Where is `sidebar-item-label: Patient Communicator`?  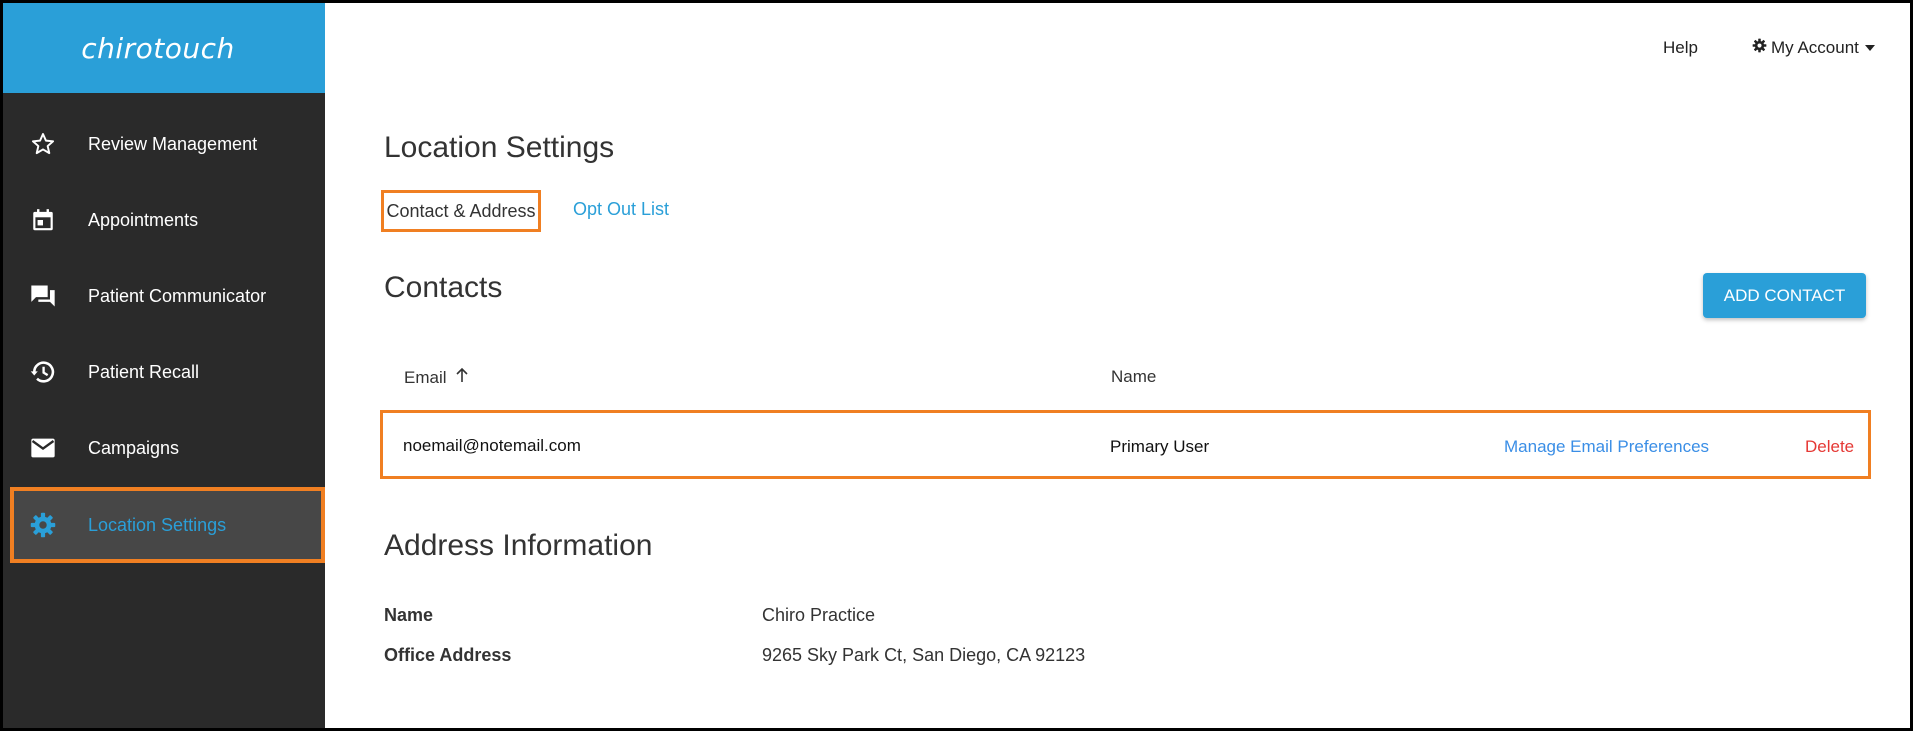
sidebar-item-label: Patient Communicator is located at coordinates (177, 295).